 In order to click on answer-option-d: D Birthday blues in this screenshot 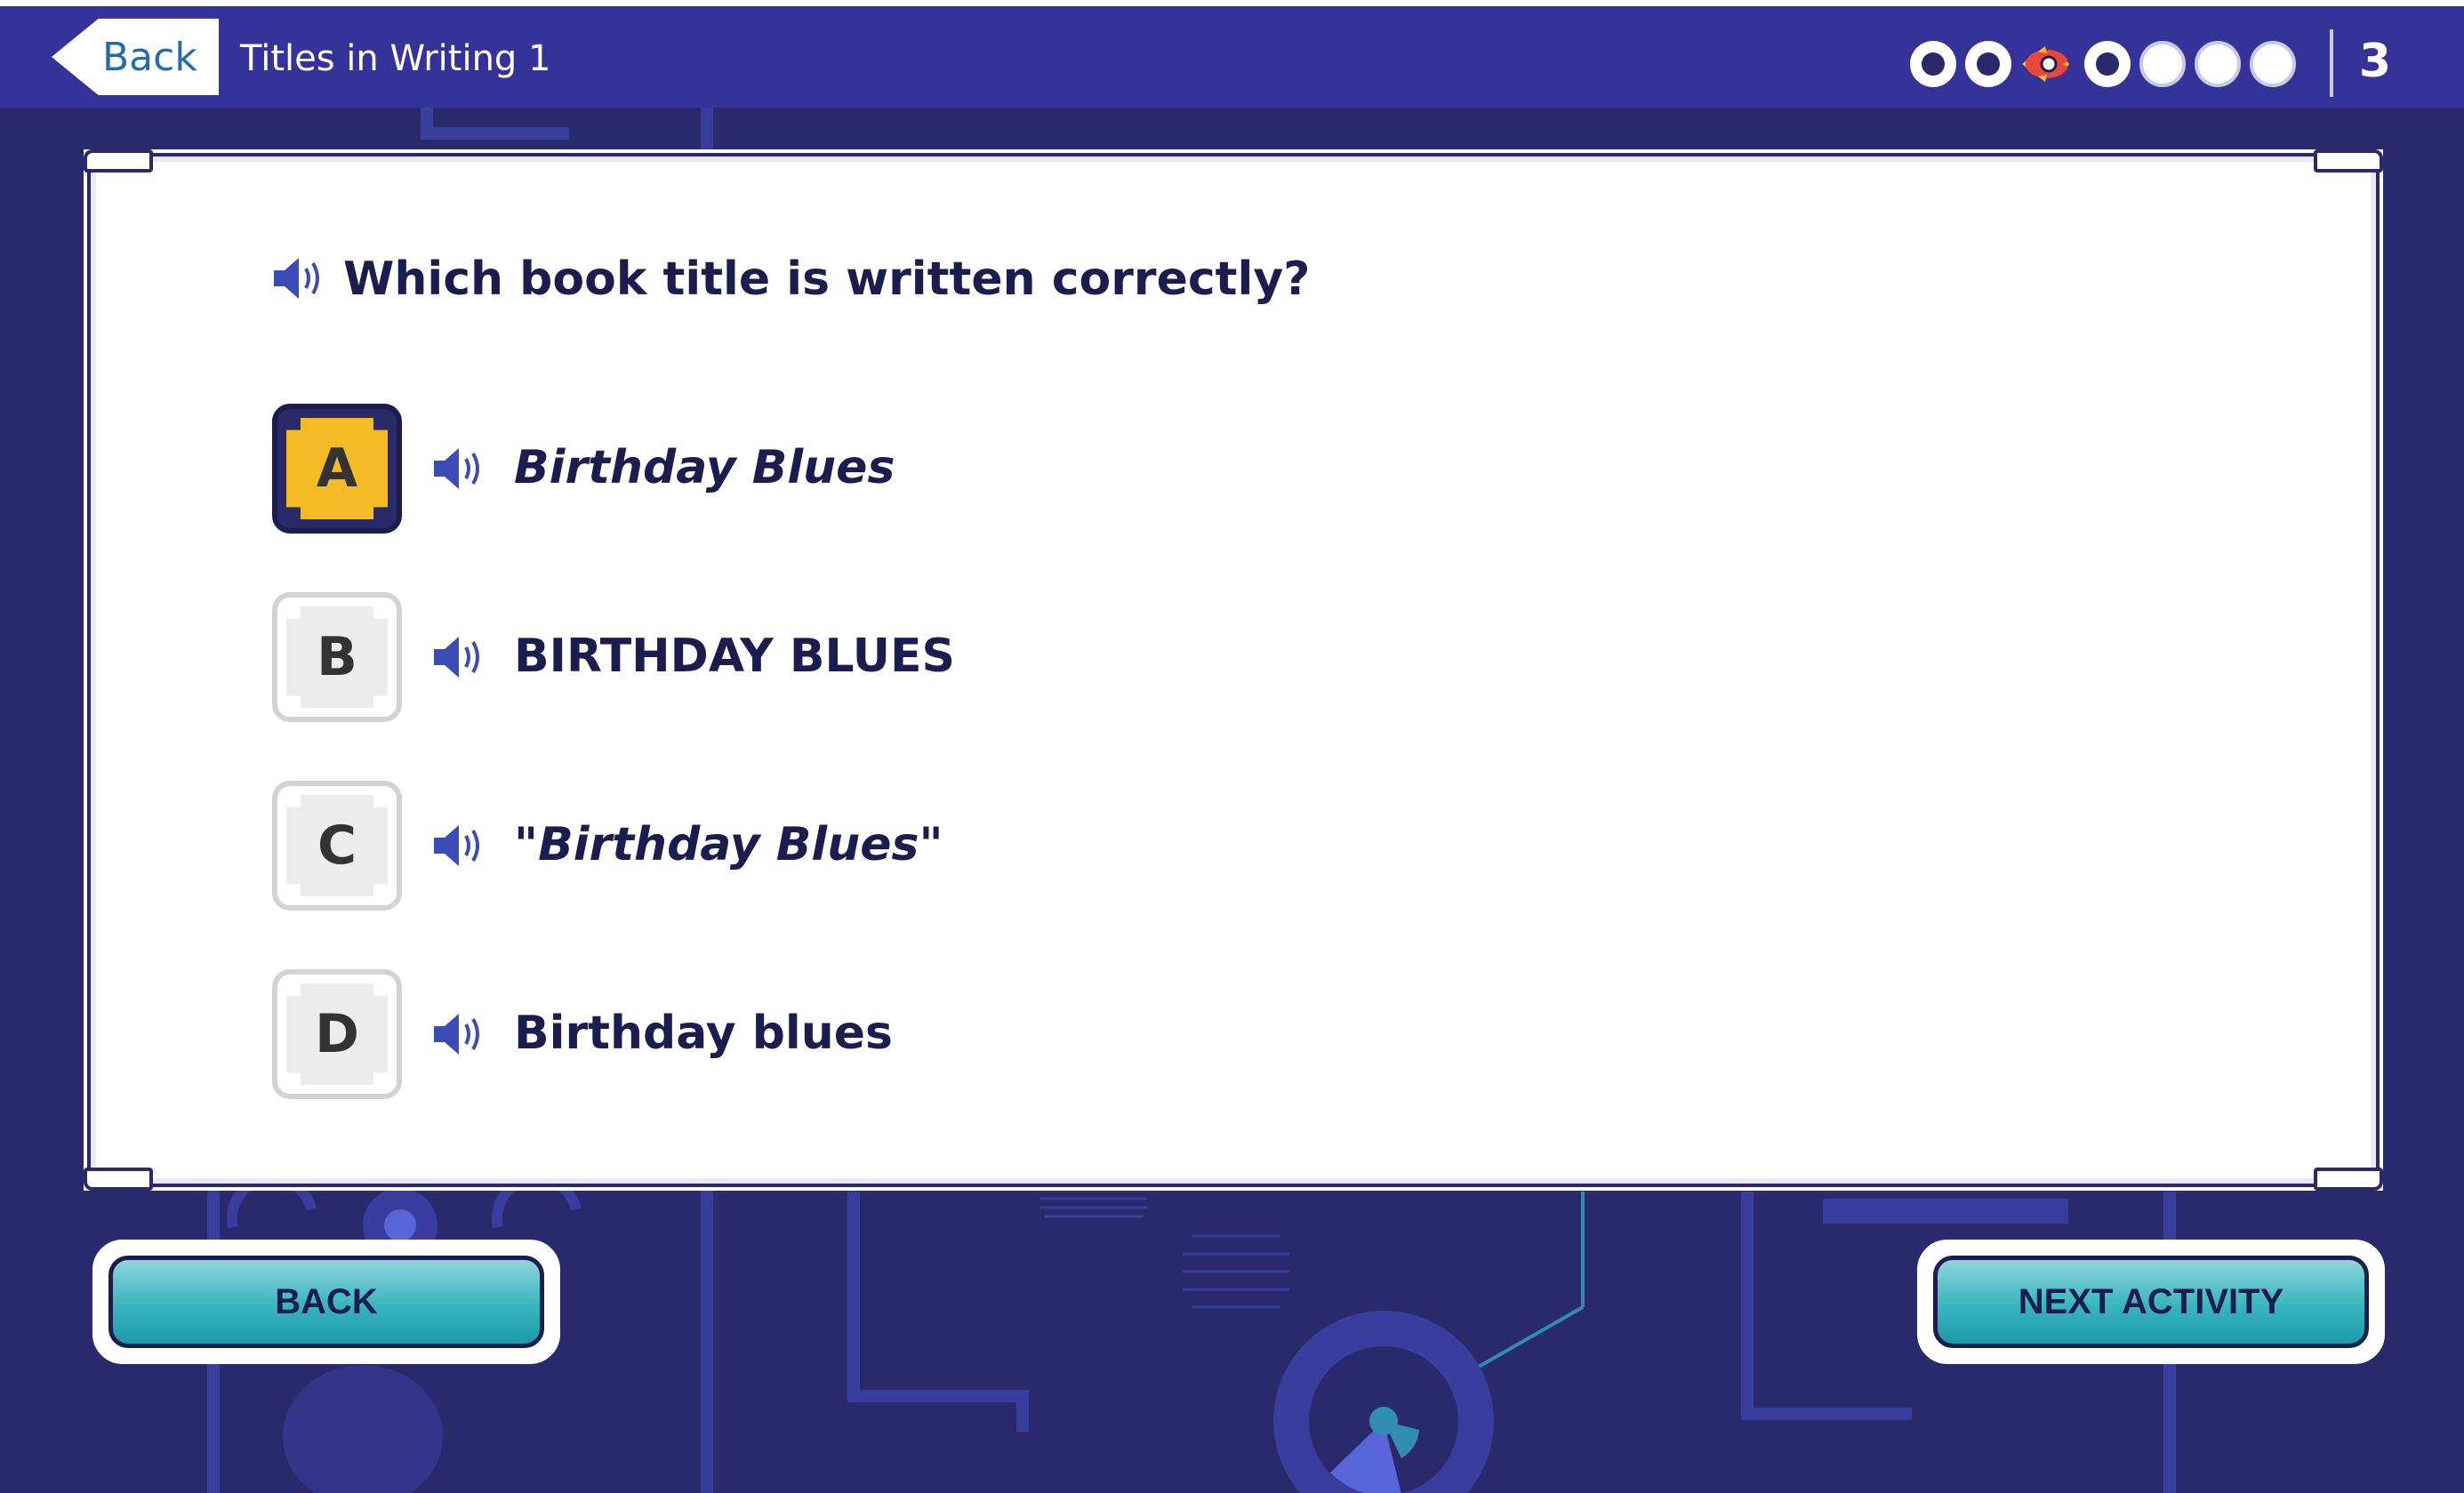, I will do `click(672, 1034)`.